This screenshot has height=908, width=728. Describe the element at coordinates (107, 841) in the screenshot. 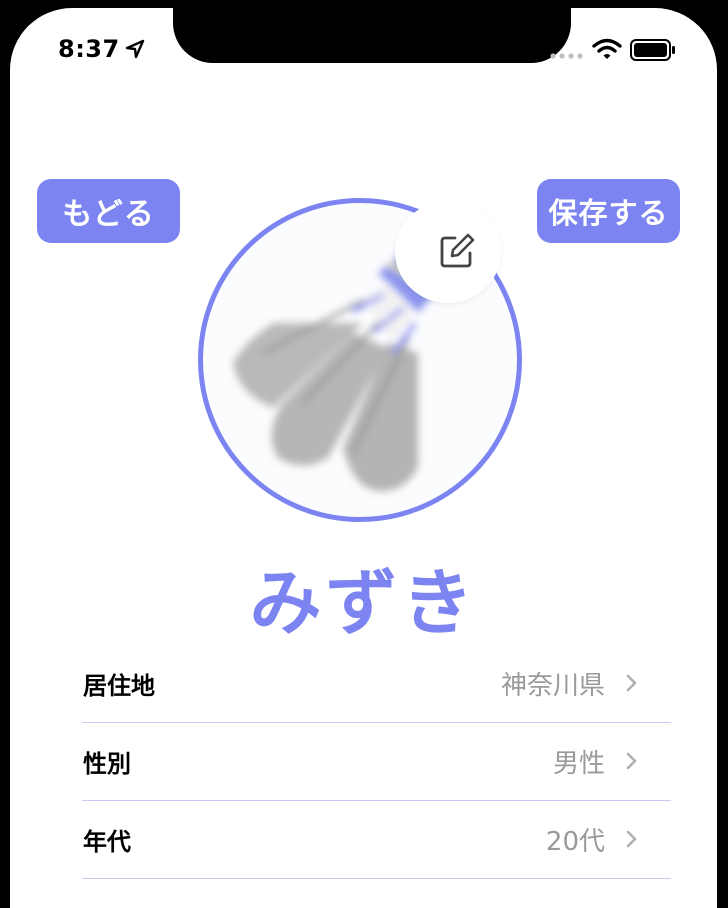

I see `field-label: 年代` at that location.